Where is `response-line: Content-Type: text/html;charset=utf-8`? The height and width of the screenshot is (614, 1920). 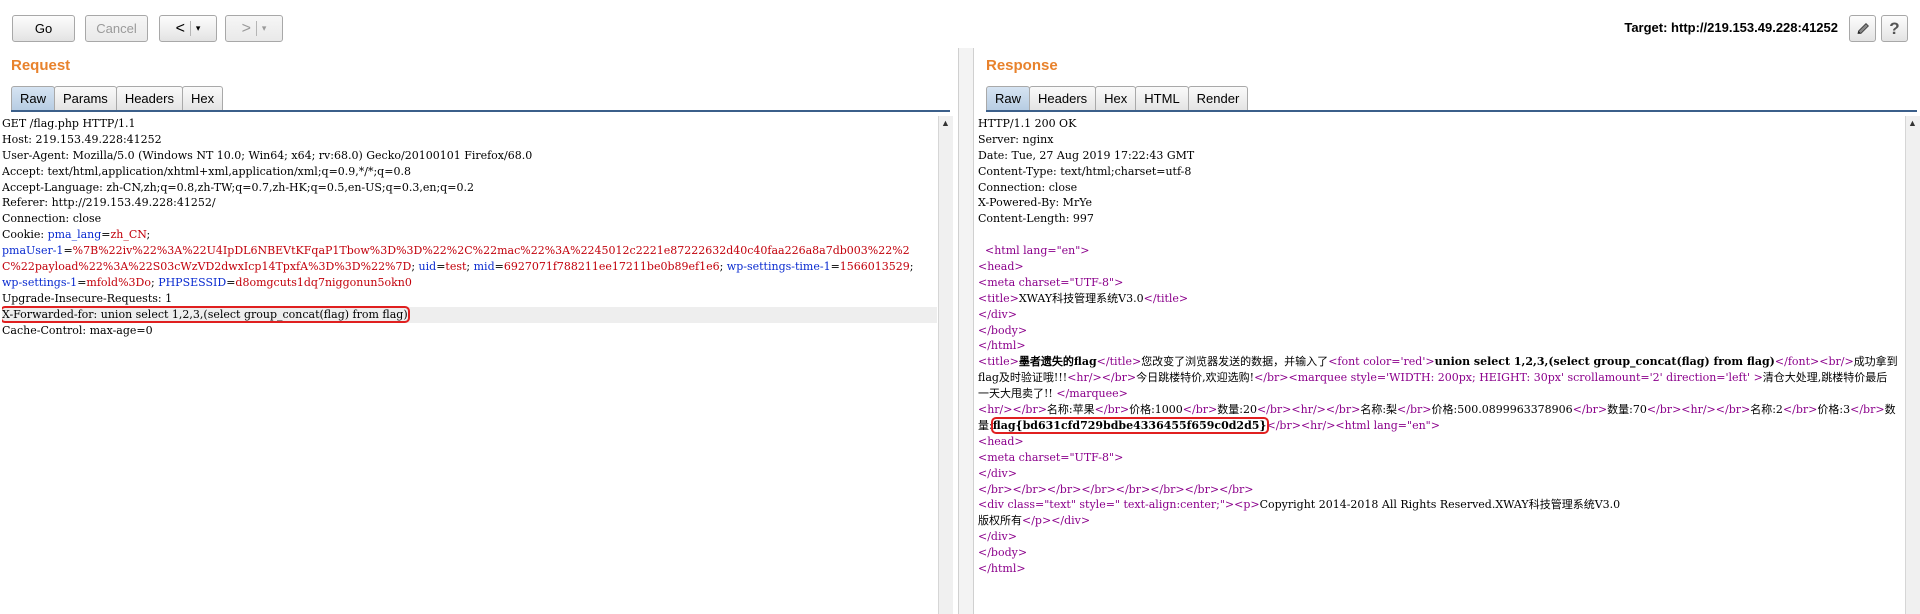
response-line: Content-Type: text/html;charset=utf-8 is located at coordinates (1085, 171).